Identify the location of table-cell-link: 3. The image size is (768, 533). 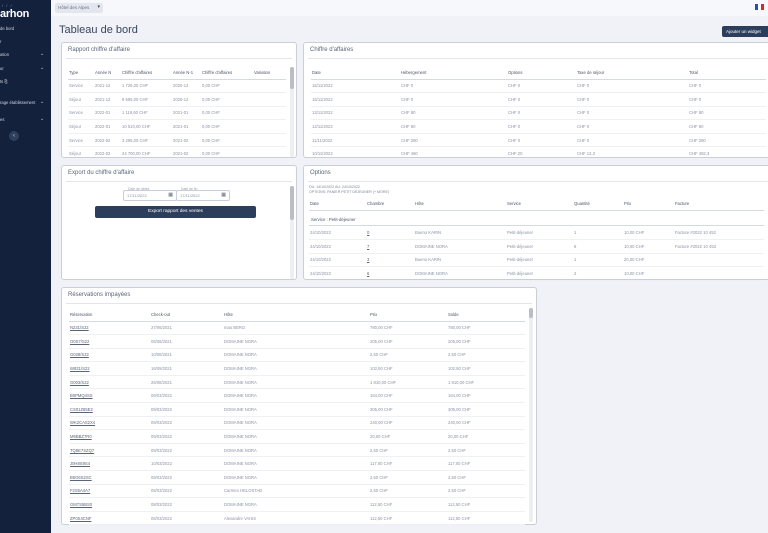
(390, 260).